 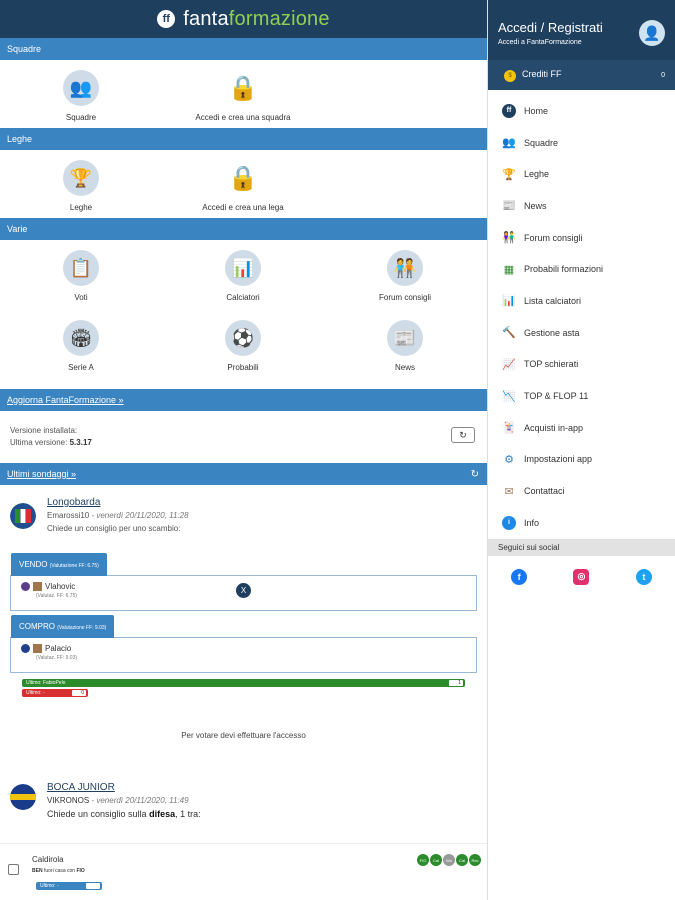 What do you see at coordinates (81, 345) in the screenshot?
I see `seriea-tile: 🏟 Serie A` at bounding box center [81, 345].